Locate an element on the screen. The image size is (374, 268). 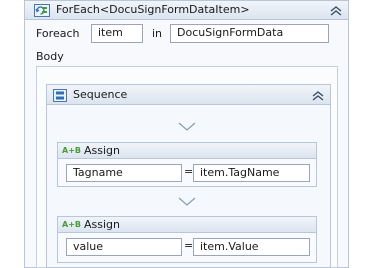
foreach-collection-input: DocuSignFormData is located at coordinates (249, 33).